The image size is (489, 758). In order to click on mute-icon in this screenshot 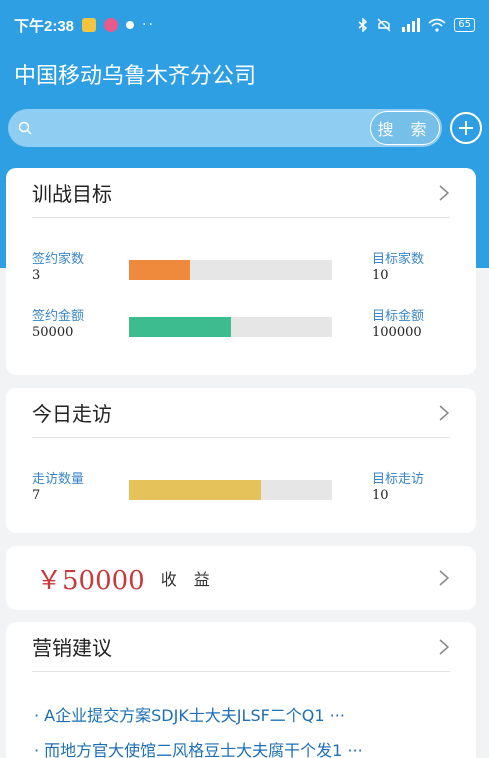, I will do `click(384, 25)`.